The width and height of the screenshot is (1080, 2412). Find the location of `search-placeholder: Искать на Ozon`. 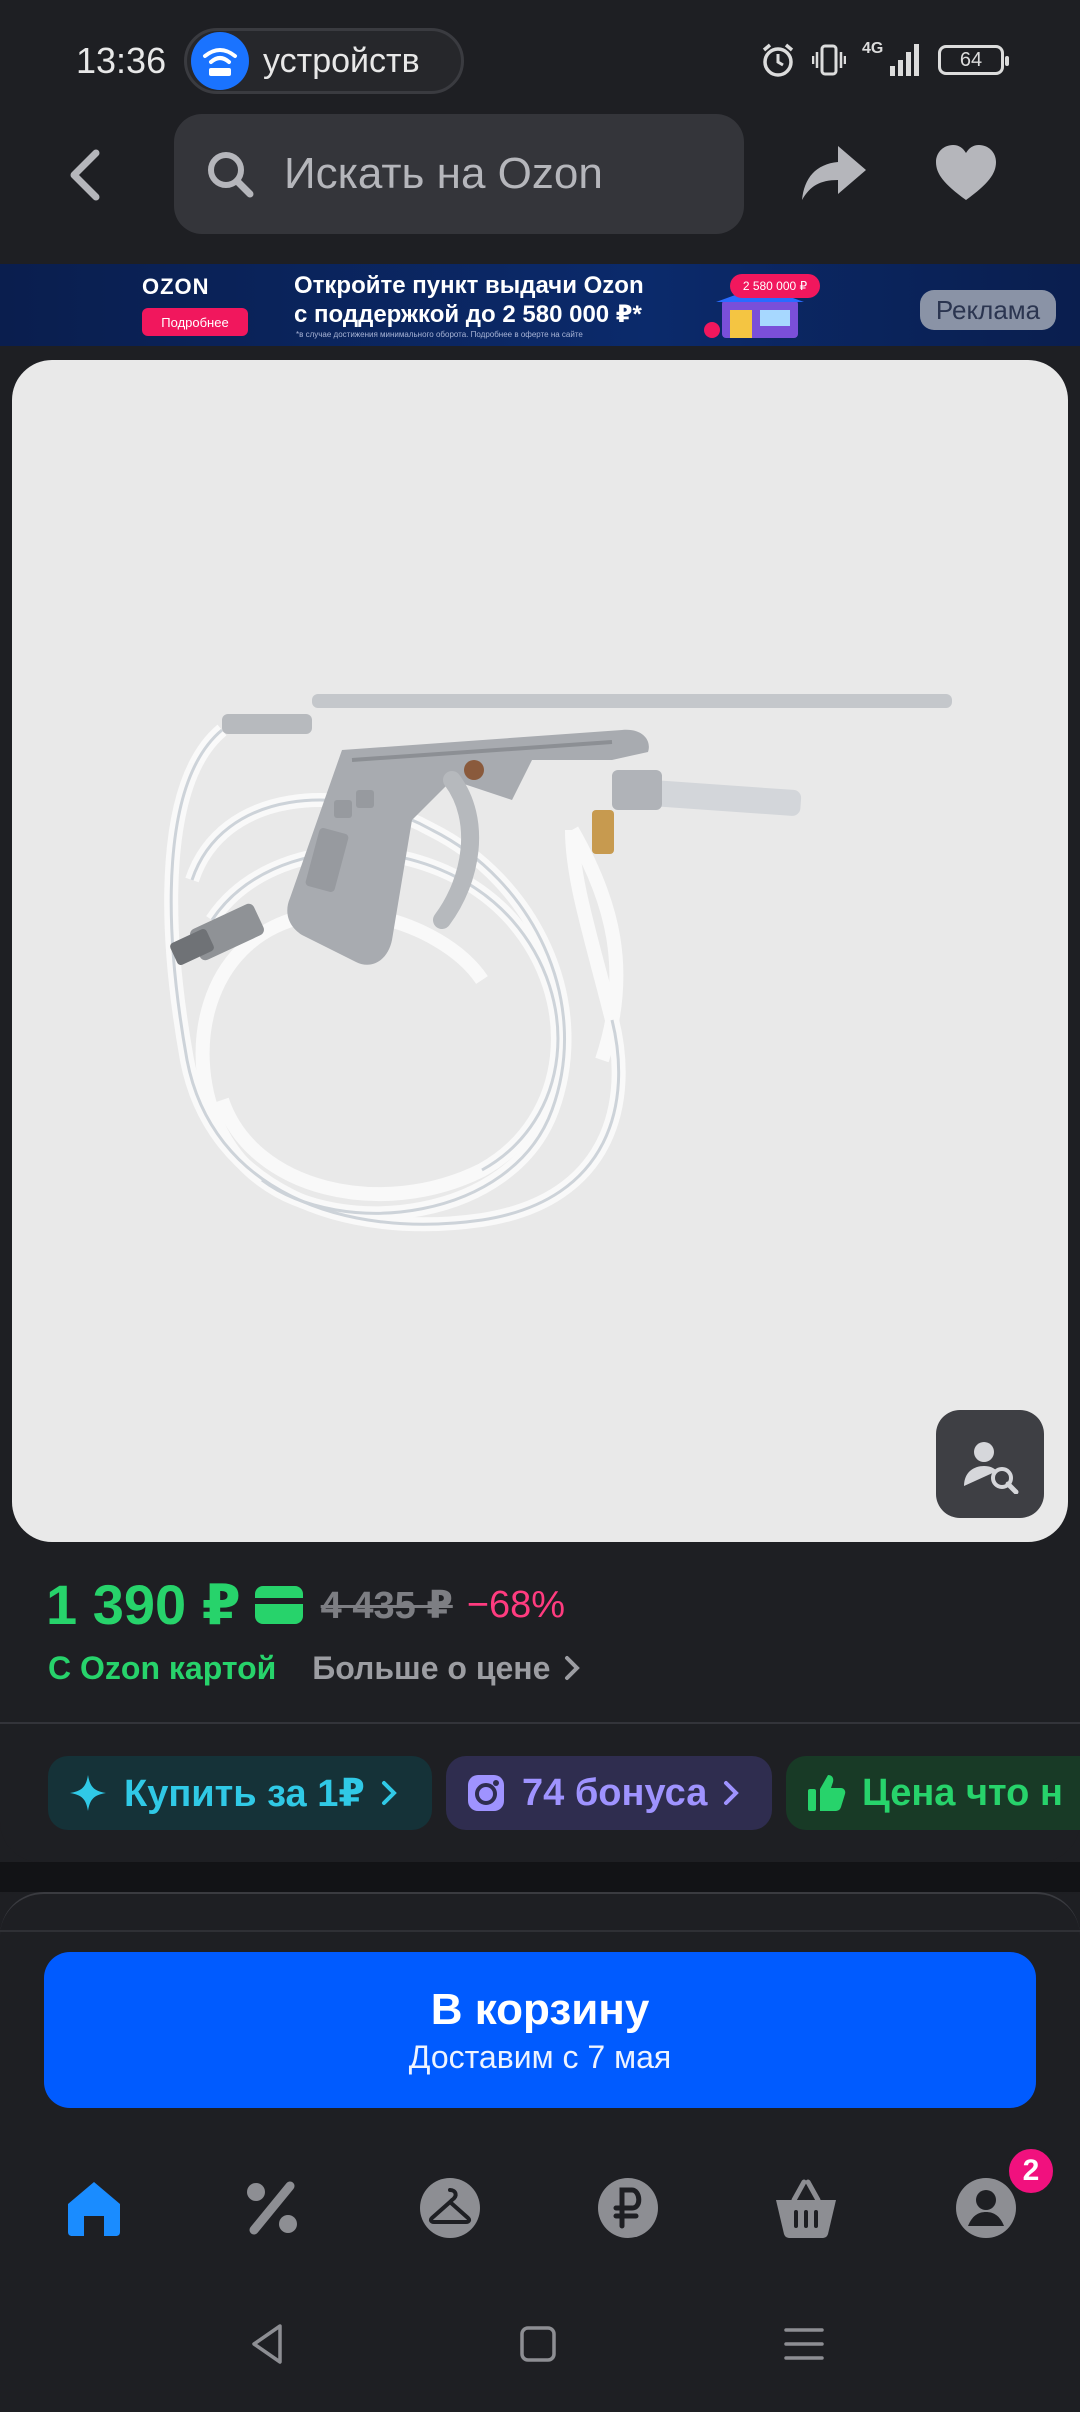

search-placeholder: Искать на Ozon is located at coordinates (443, 173).